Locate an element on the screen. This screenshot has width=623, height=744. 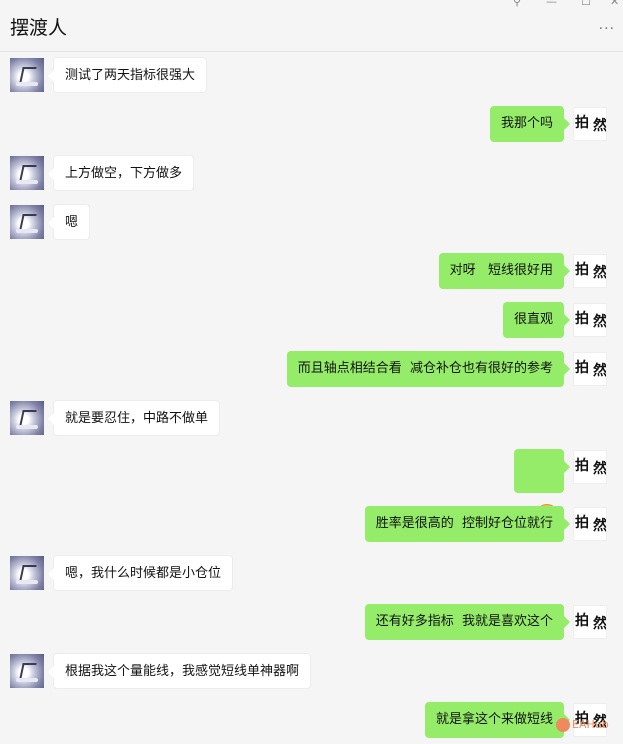
message-row: 对呀 短线很好用 拍 然 is located at coordinates (311, 271).